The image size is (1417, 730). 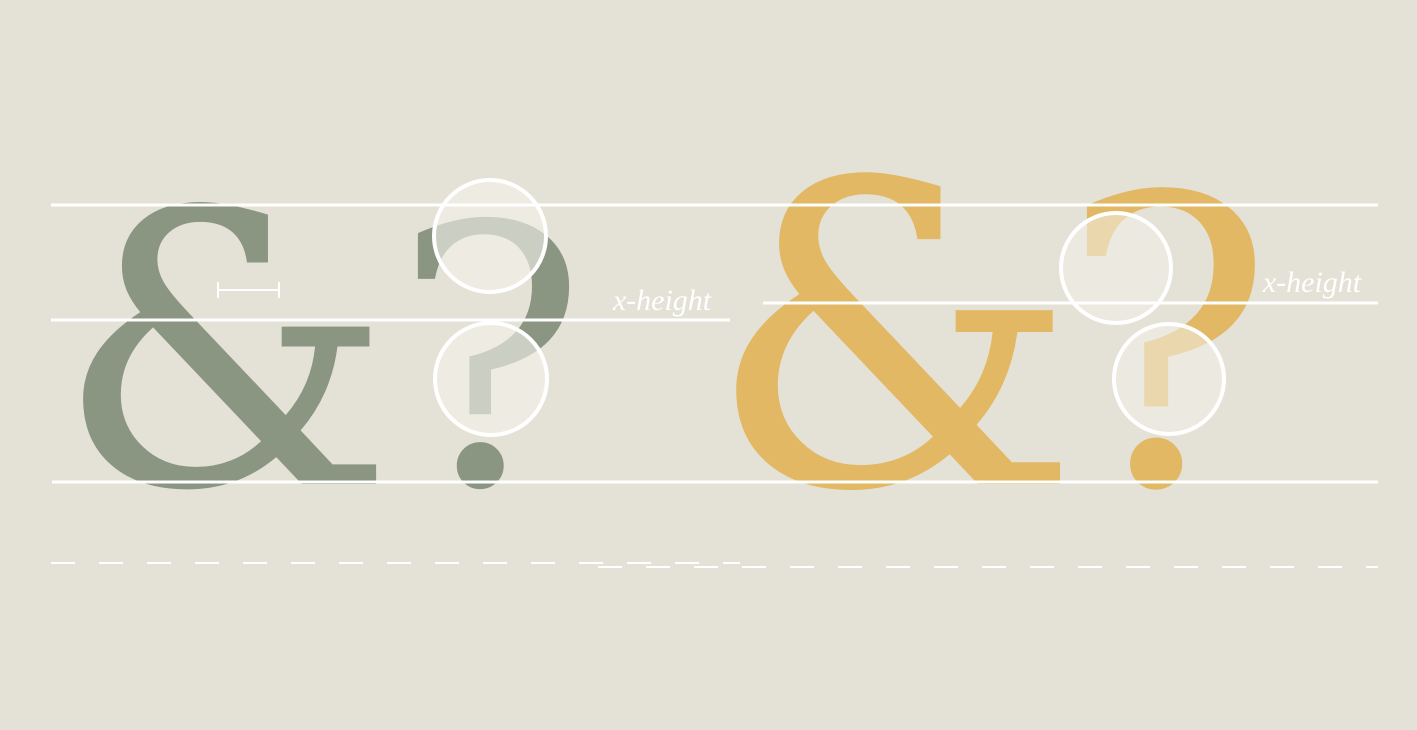 What do you see at coordinates (225, 352) in the screenshot?
I see `left-ampersand-glyph: &` at bounding box center [225, 352].